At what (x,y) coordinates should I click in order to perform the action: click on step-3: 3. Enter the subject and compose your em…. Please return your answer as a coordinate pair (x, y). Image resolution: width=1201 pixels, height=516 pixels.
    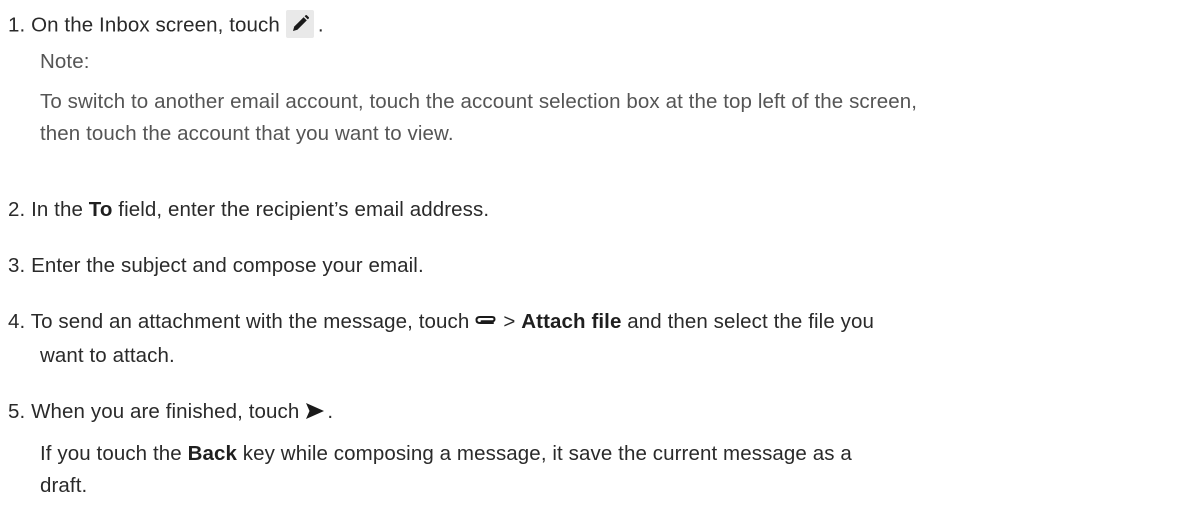
    Looking at the image, I should click on (216, 266).